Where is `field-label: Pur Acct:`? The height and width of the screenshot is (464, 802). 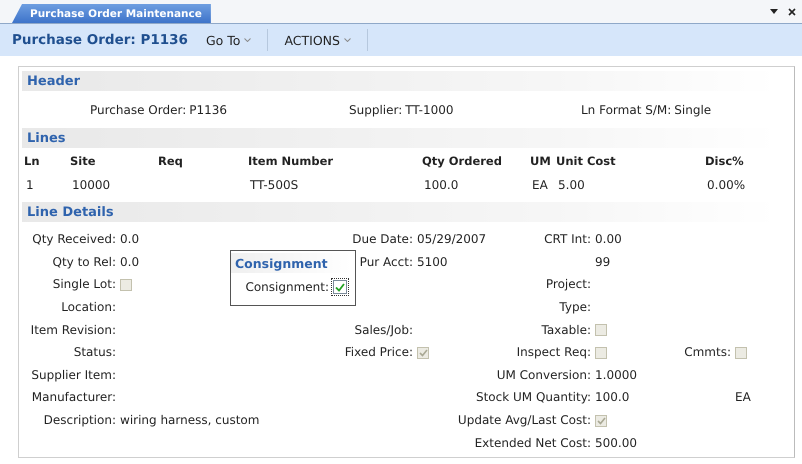
field-label: Pur Acct: is located at coordinates (386, 261).